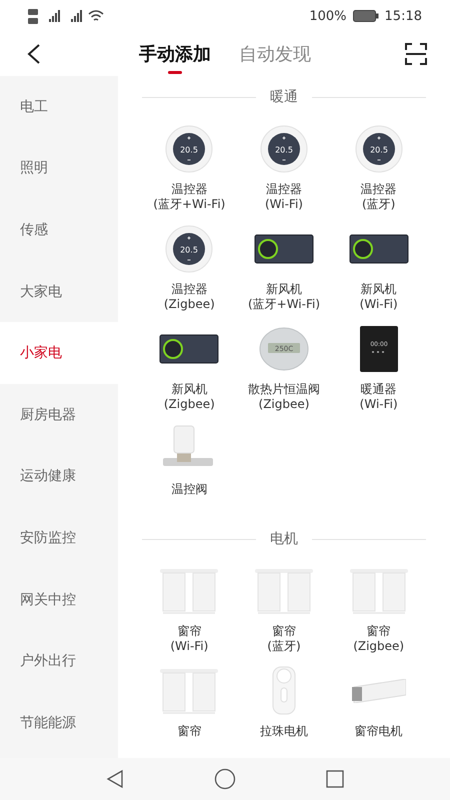 This screenshot has height=800, width=450. Describe the element at coordinates (175, 54) in the screenshot. I see `tab: 手动添加` at that location.